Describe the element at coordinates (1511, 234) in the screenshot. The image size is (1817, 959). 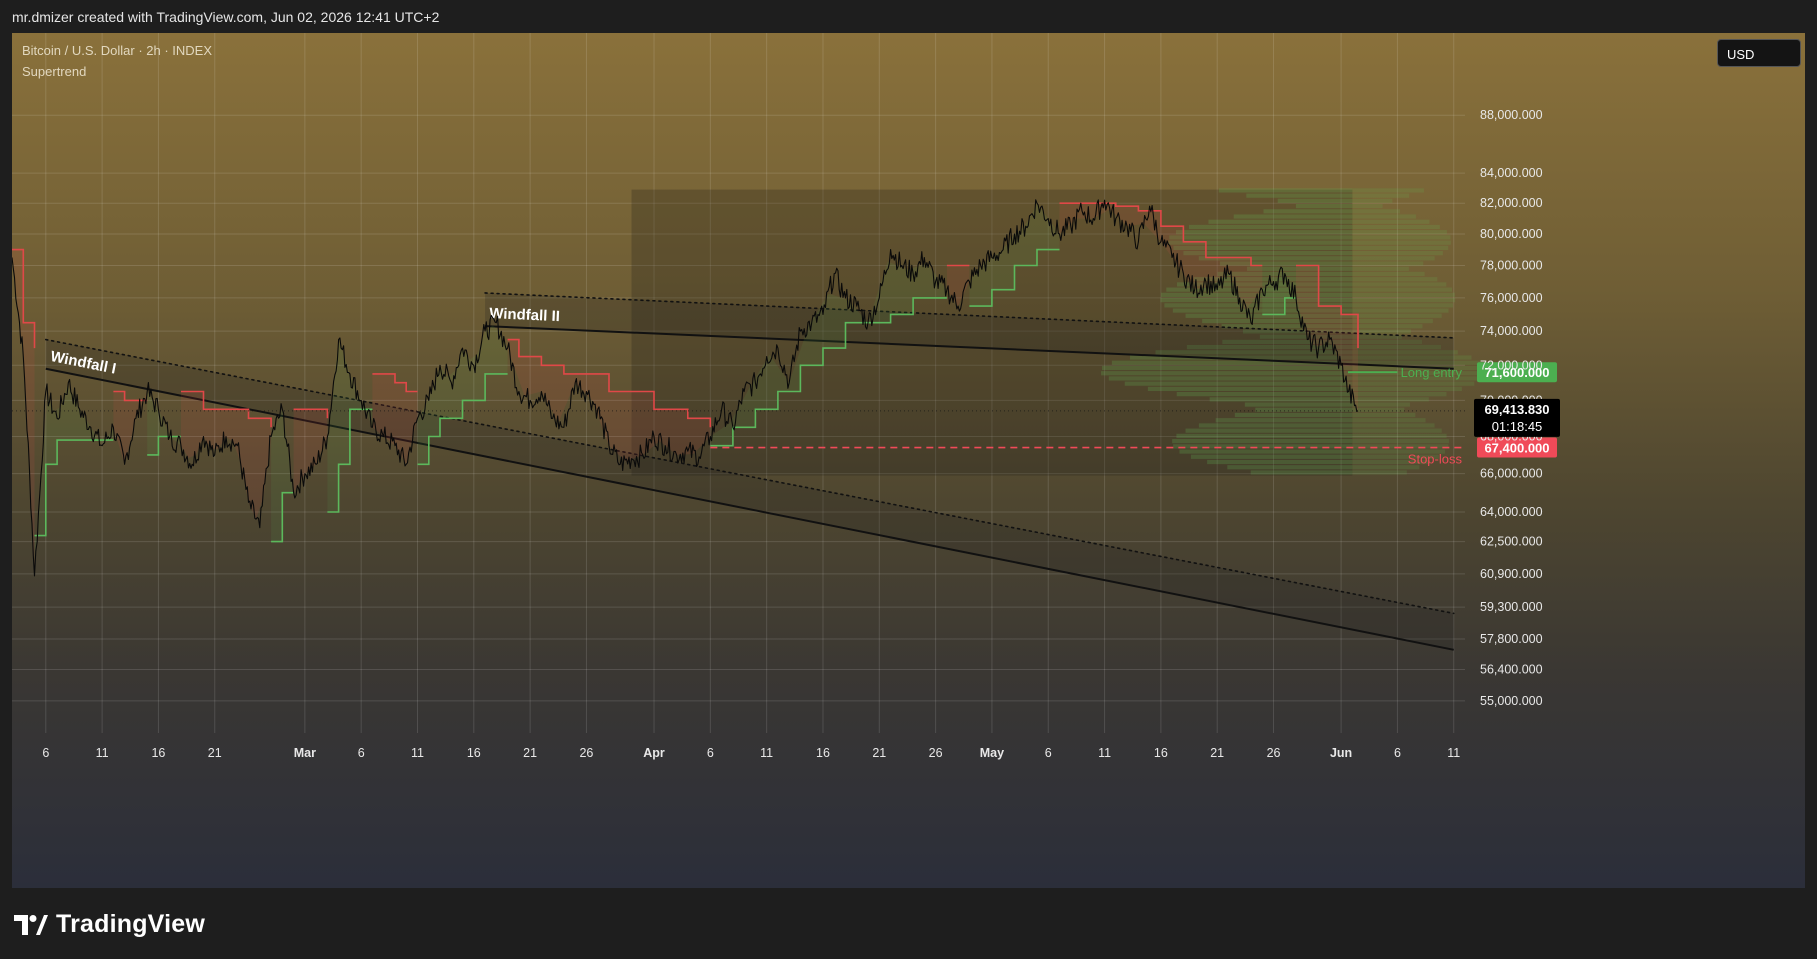
I see `y-tick-label: 80,000.000` at that location.